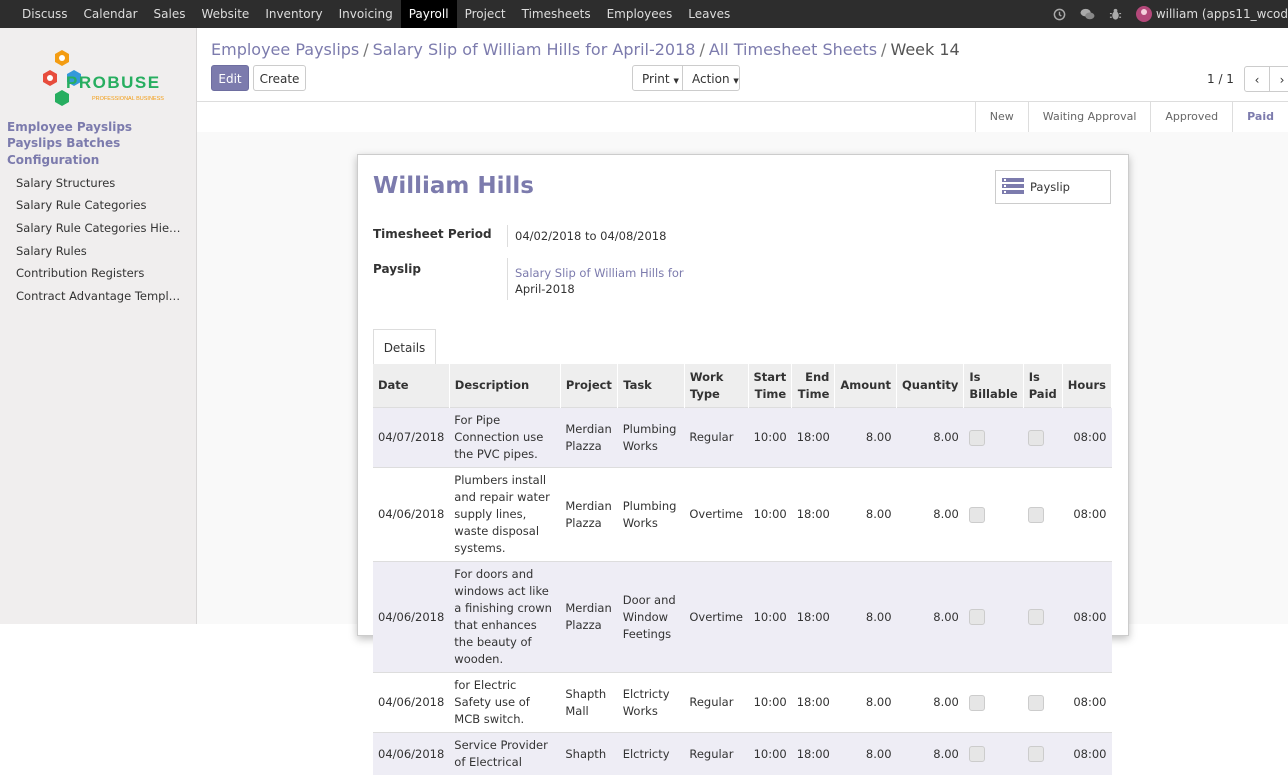 Image resolution: width=1288 pixels, height=775 pixels. I want to click on action-dropdown: Action ▼, so click(711, 78).